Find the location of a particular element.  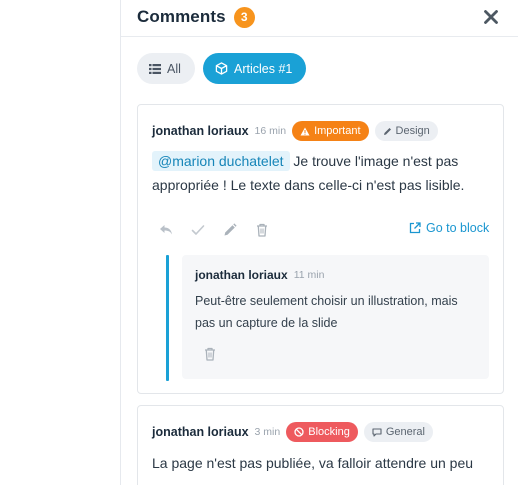

category-badge: Design is located at coordinates (406, 131).